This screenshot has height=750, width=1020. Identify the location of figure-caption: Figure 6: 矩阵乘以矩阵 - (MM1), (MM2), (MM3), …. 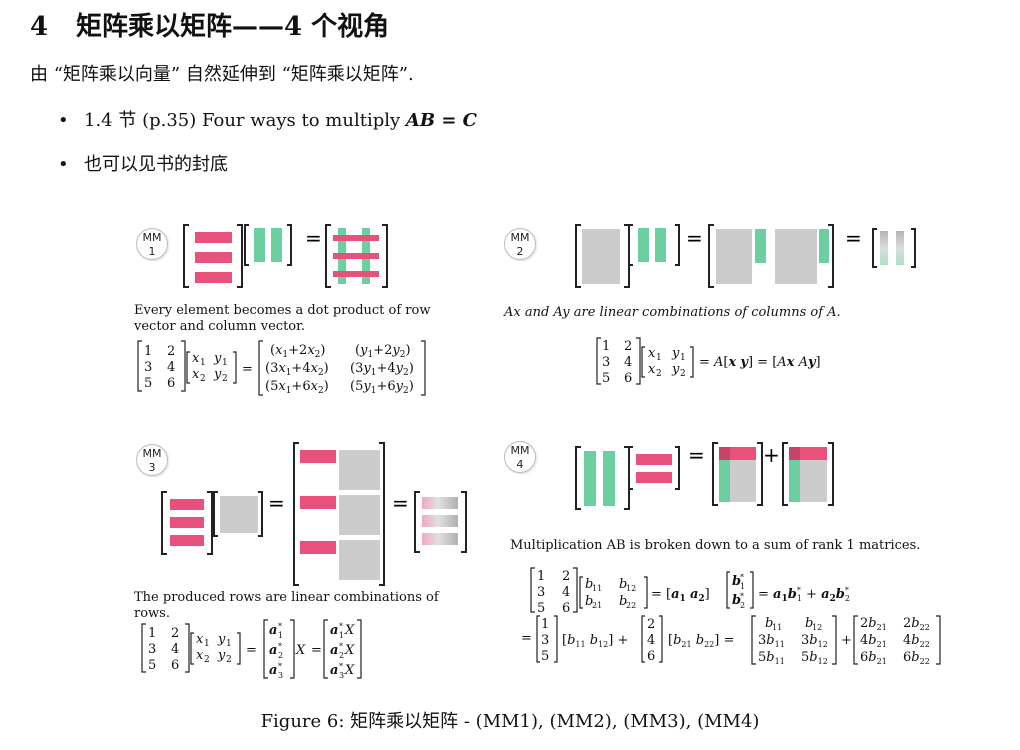
(510, 721).